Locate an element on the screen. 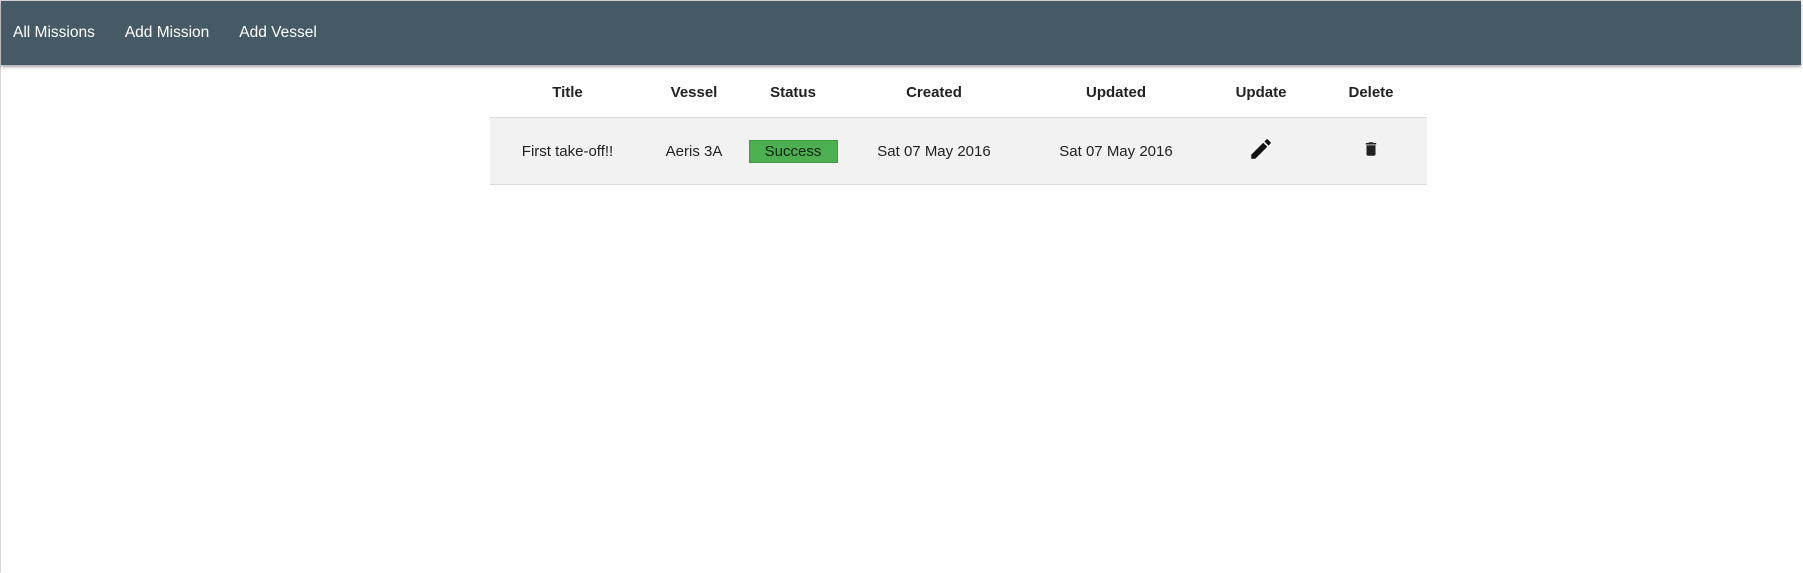  nav-all-missions: All Missions is located at coordinates (54, 33).